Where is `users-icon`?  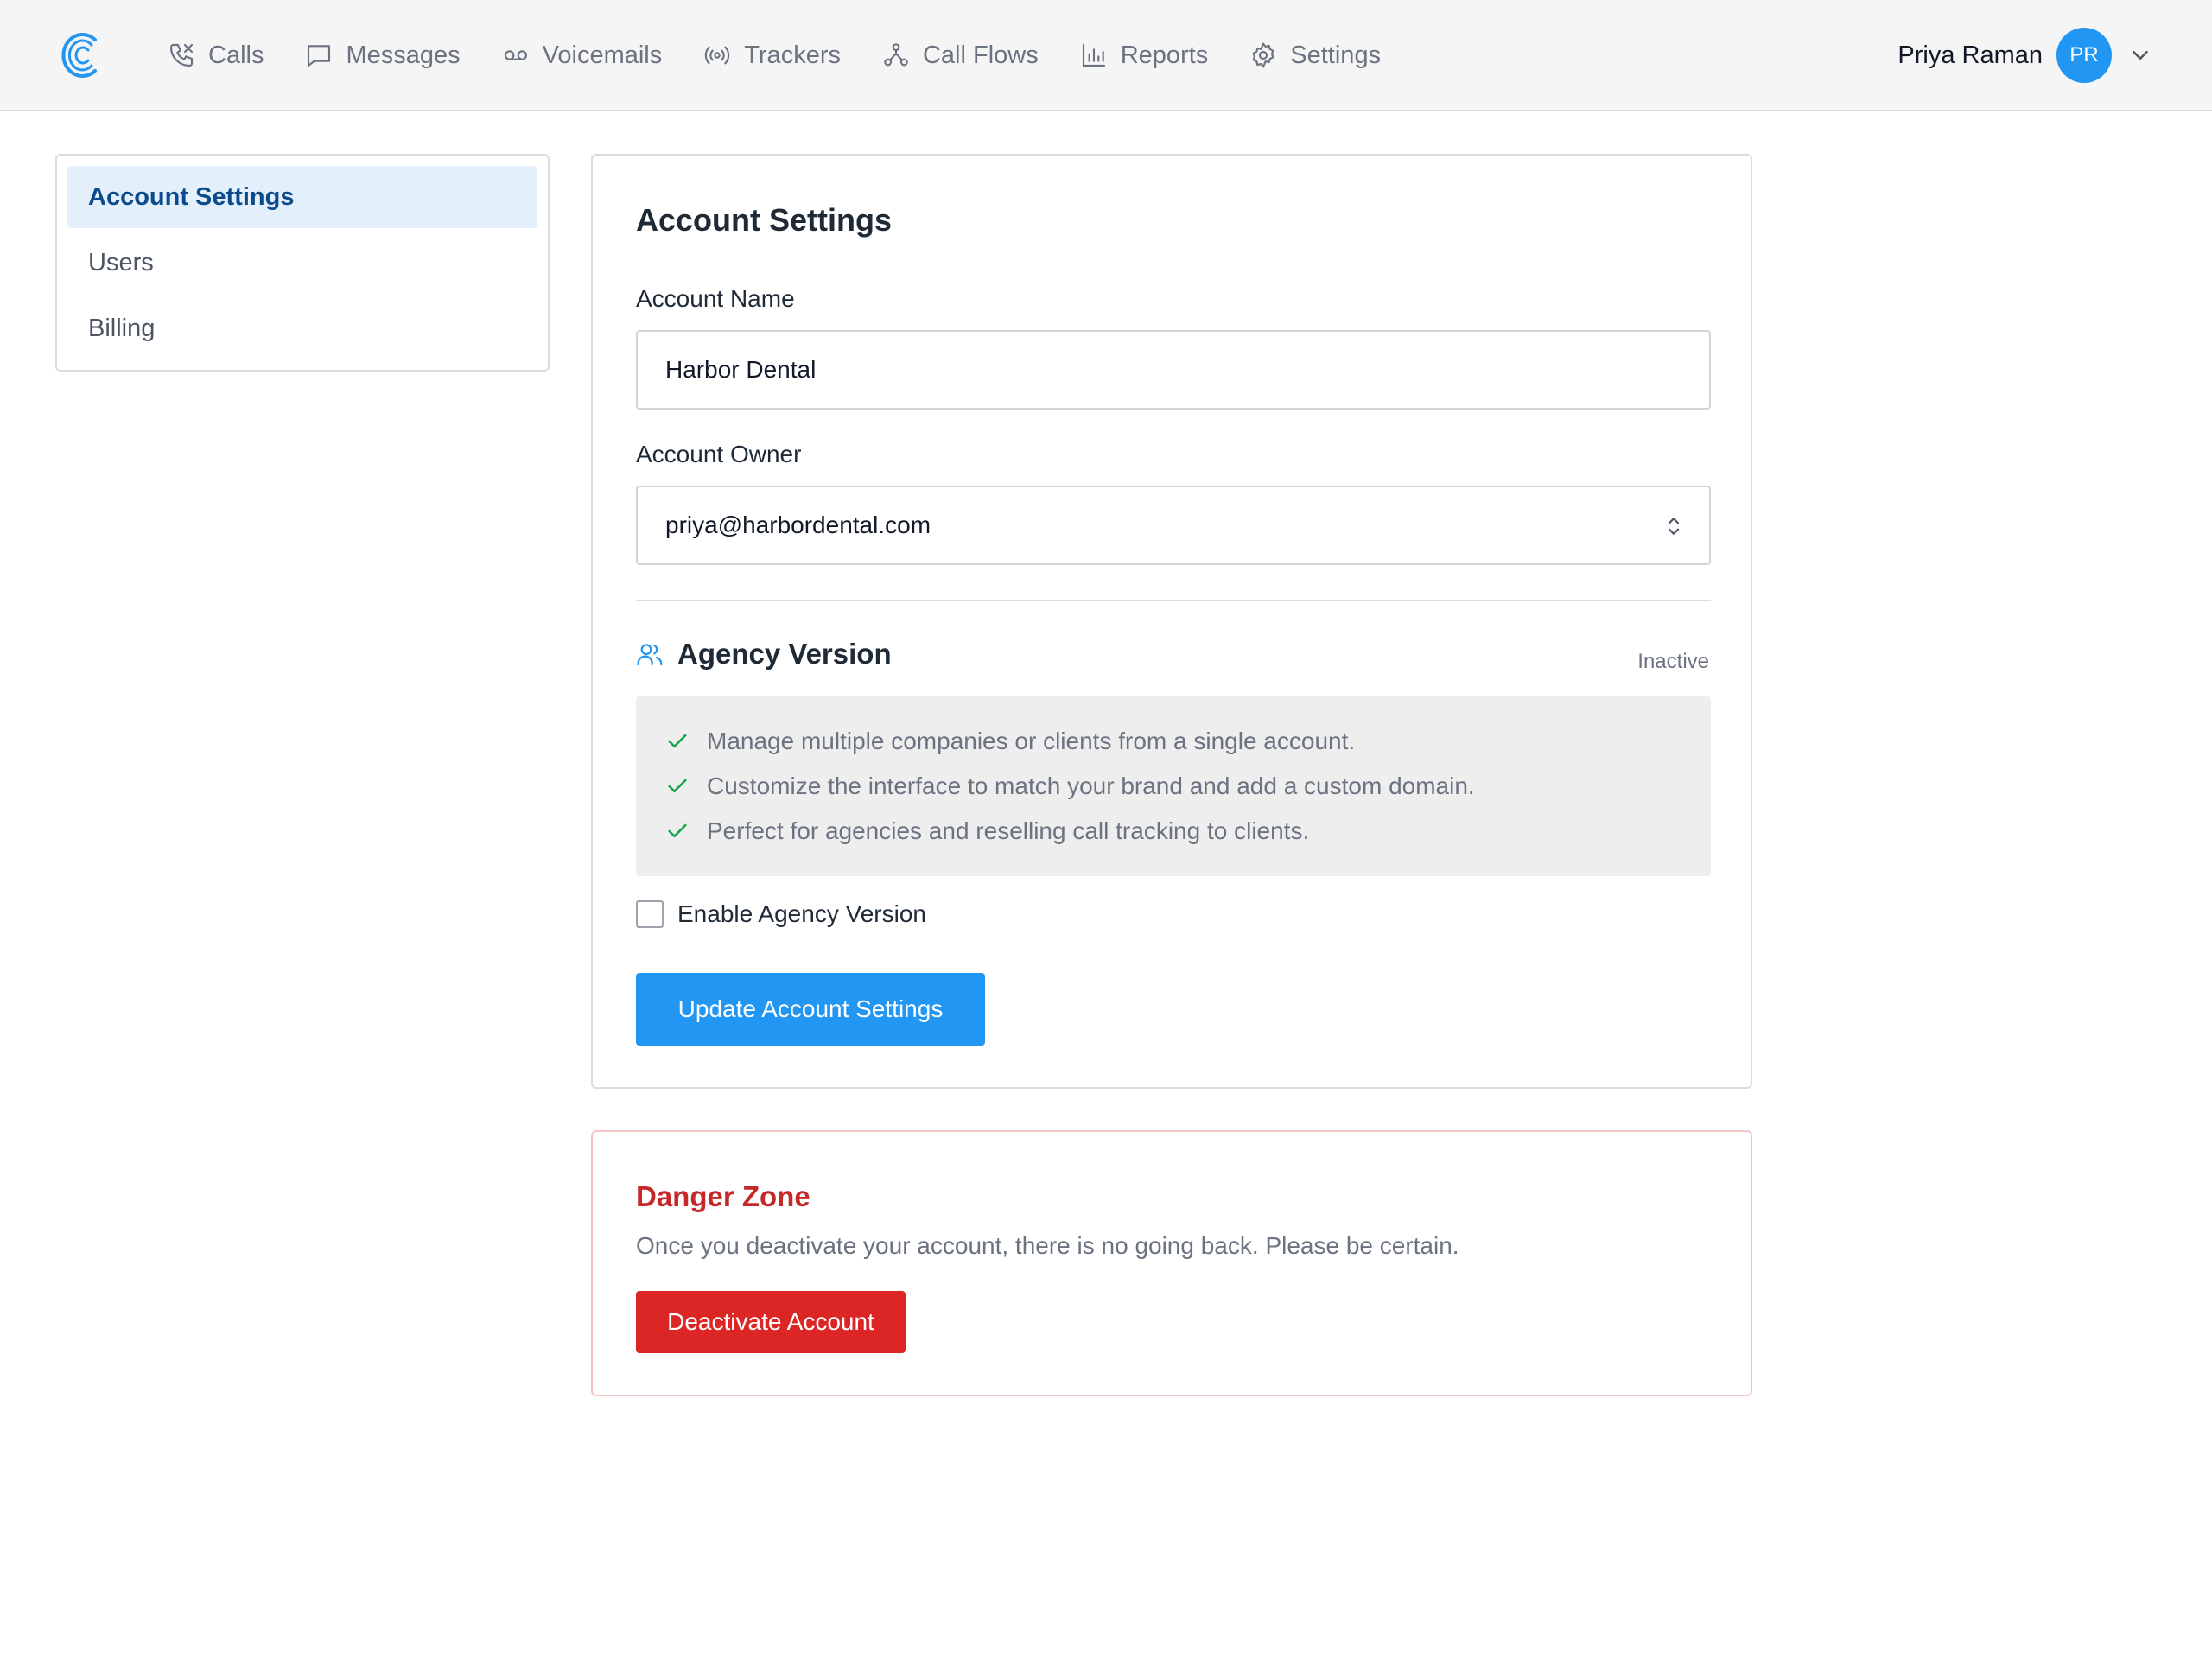 users-icon is located at coordinates (650, 655).